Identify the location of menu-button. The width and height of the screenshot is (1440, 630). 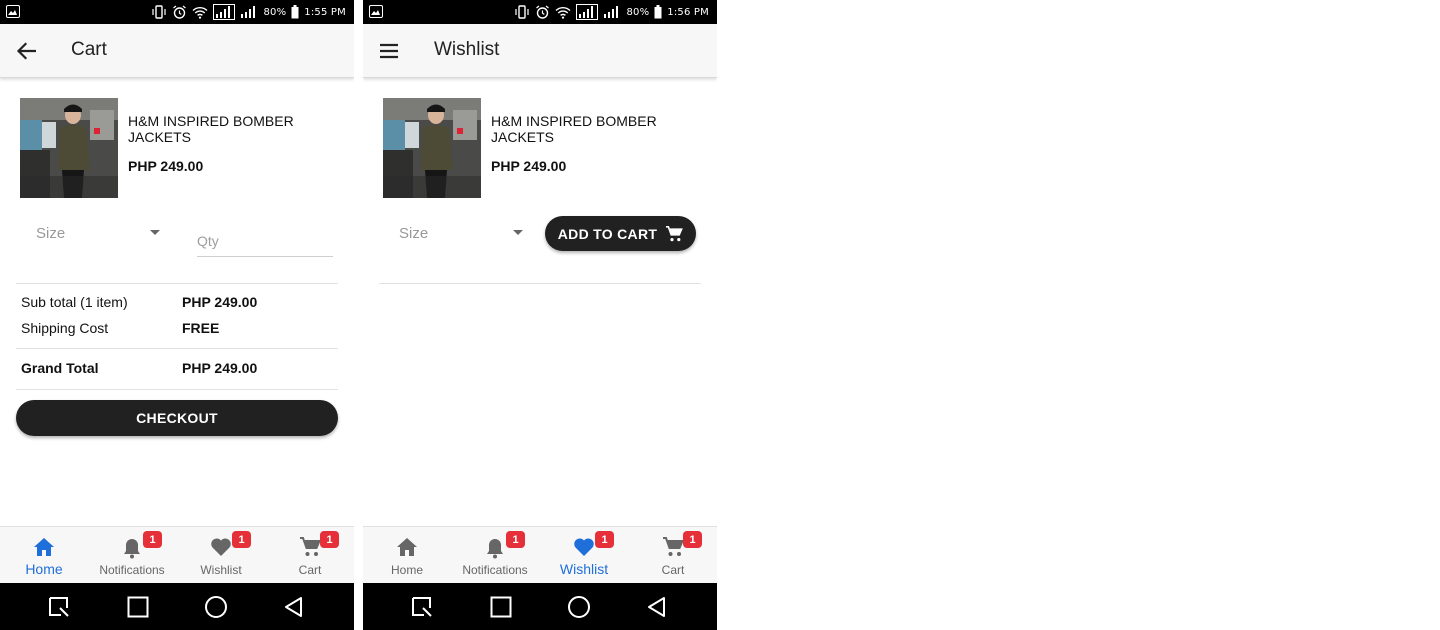
(389, 51).